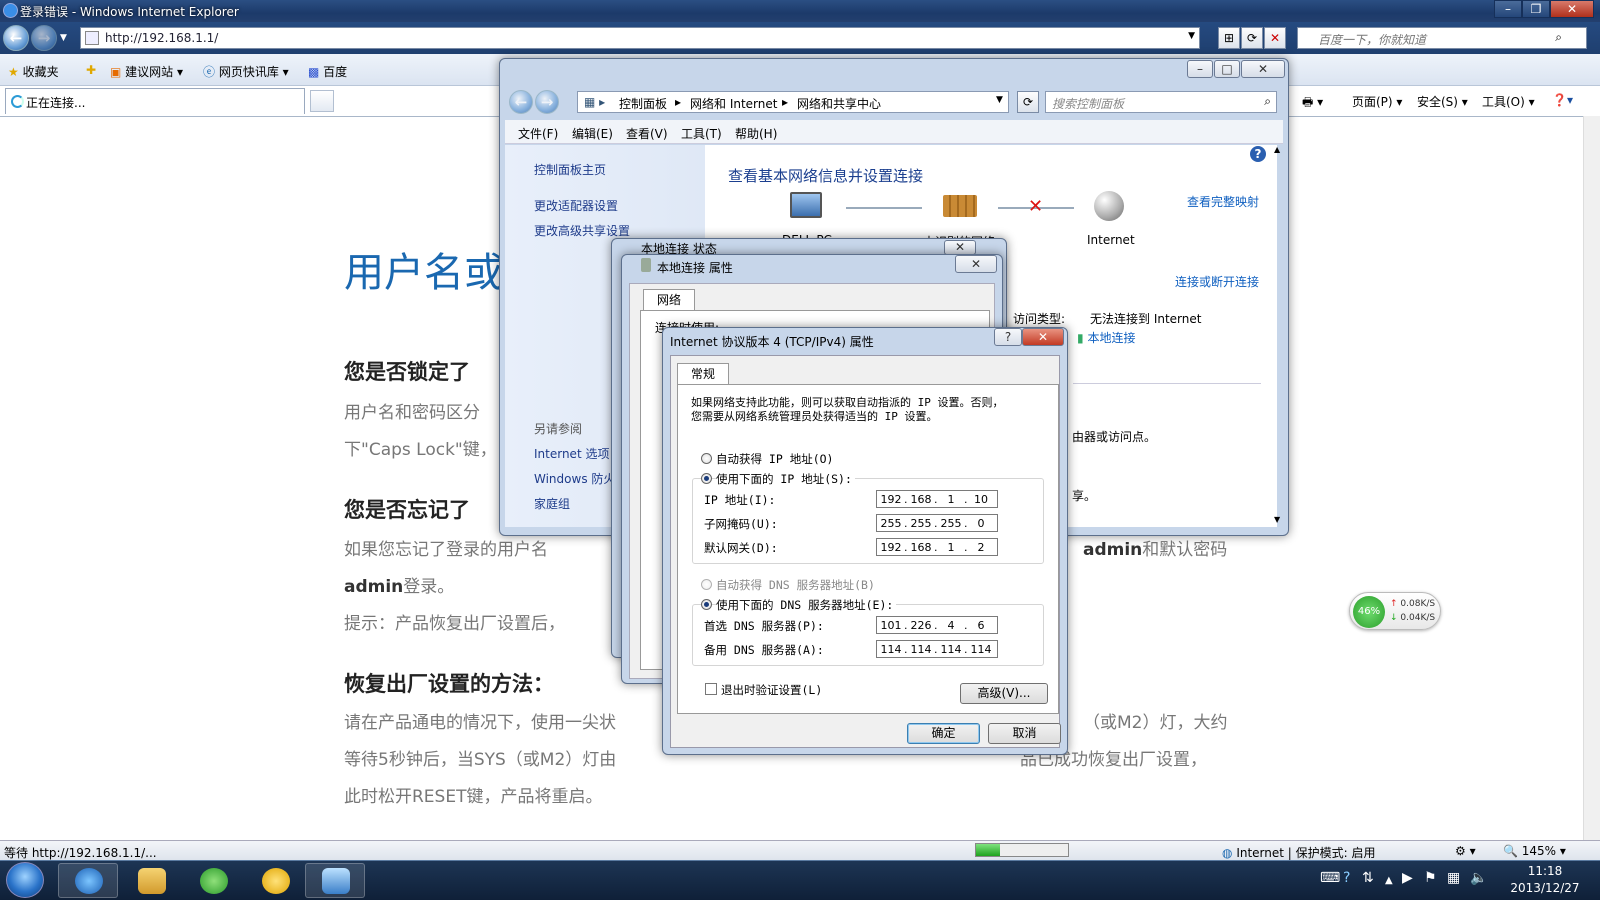 This screenshot has width=1600, height=900. What do you see at coordinates (1028, 102) in the screenshot?
I see `cp-refresh-button: ⟳` at bounding box center [1028, 102].